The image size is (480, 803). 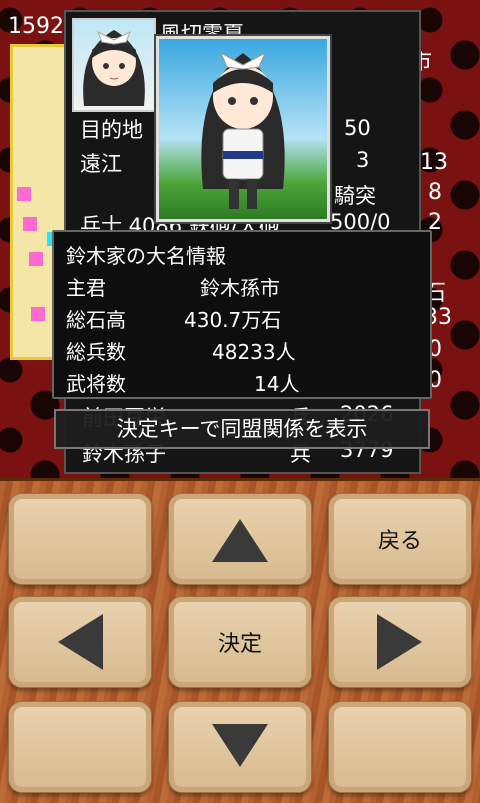 What do you see at coordinates (434, 162) in the screenshot?
I see `side-value: 13` at bounding box center [434, 162].